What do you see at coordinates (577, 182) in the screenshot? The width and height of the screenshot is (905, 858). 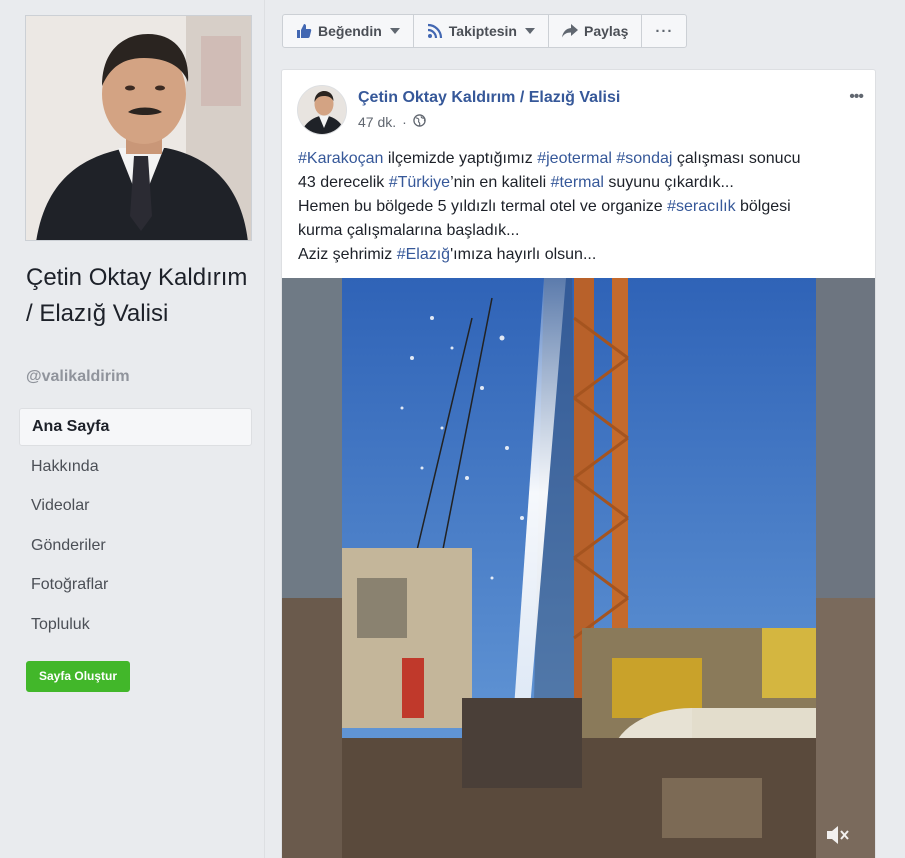 I see `hashtag-link: #termal` at bounding box center [577, 182].